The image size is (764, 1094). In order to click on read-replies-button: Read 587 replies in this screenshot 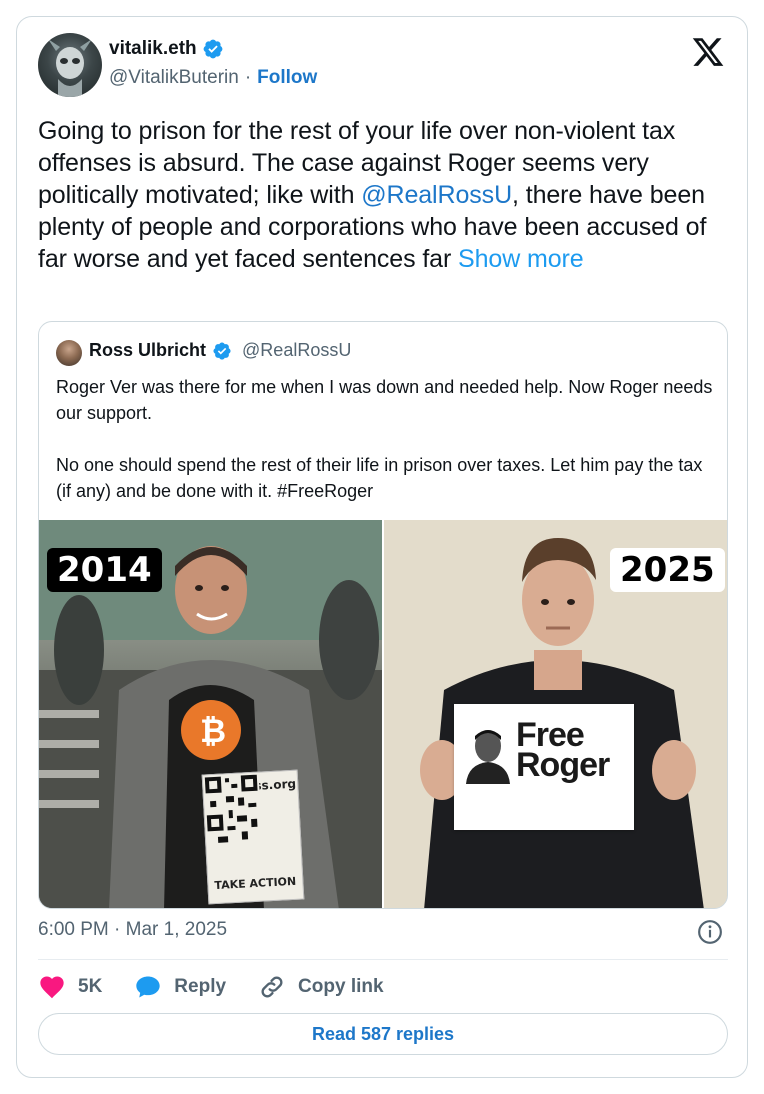, I will do `click(383, 1034)`.